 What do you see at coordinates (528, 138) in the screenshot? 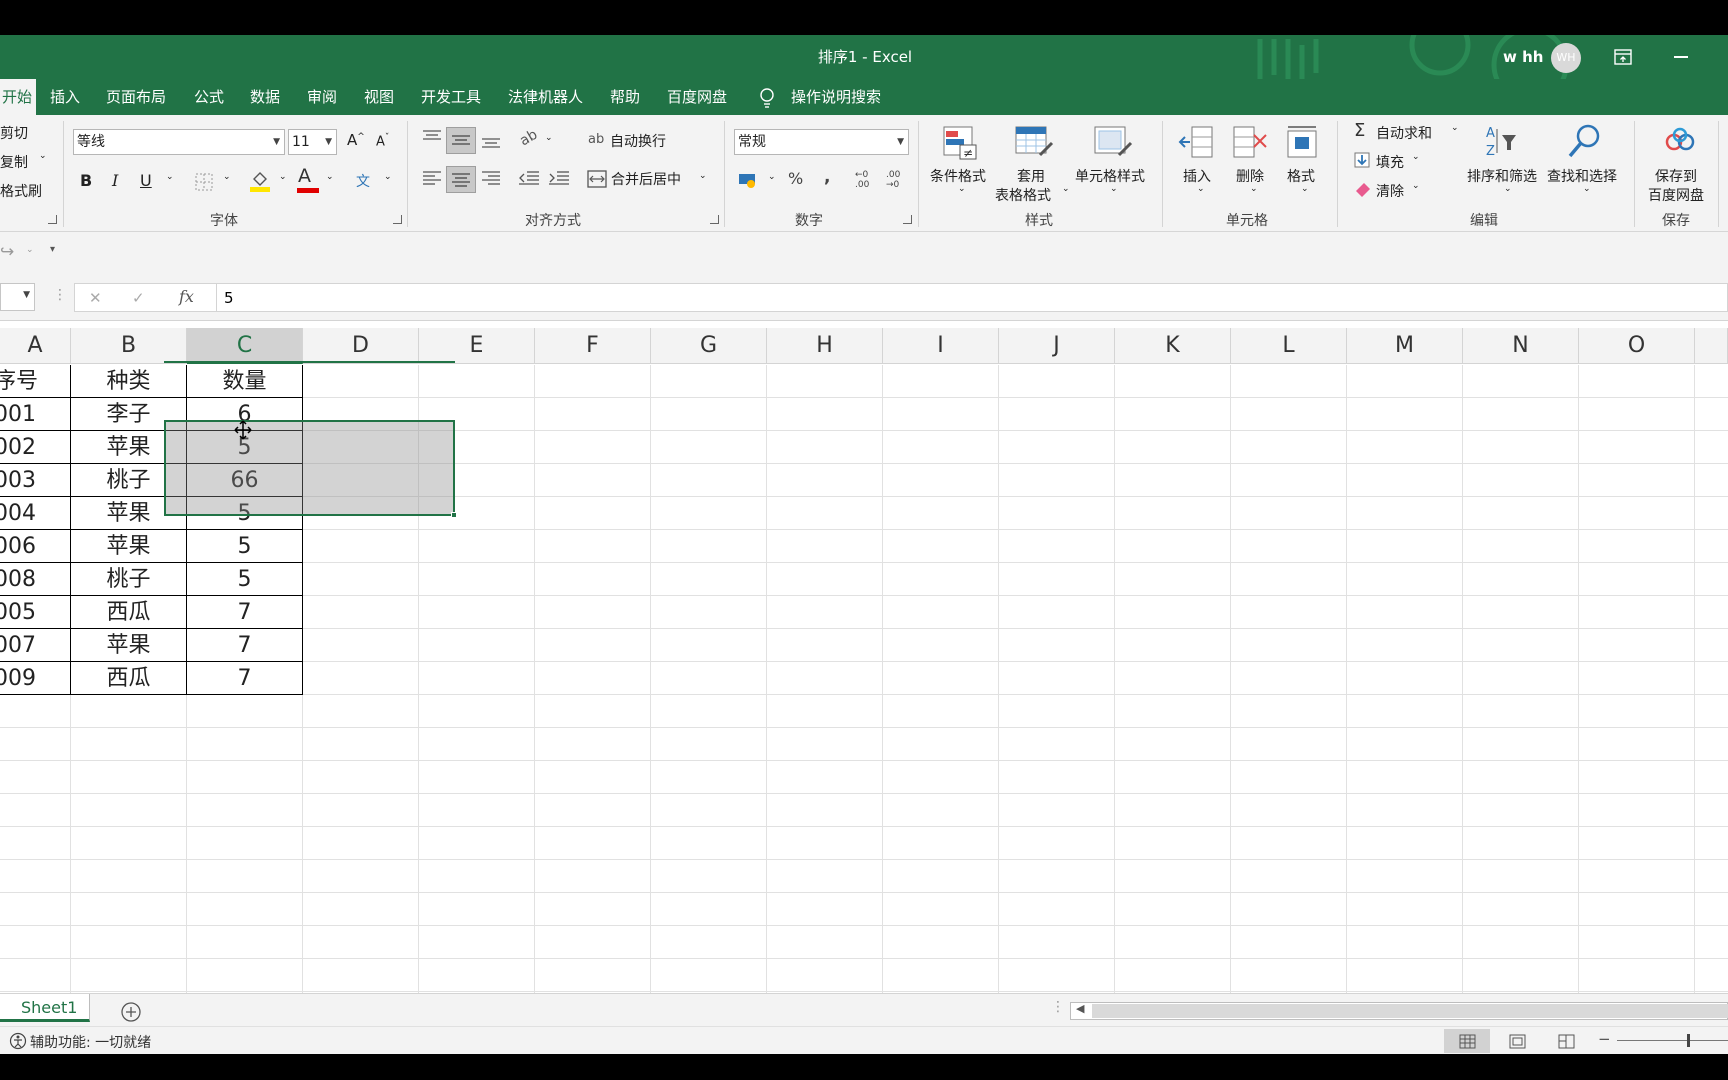
I see `orientation-icon: ab` at bounding box center [528, 138].